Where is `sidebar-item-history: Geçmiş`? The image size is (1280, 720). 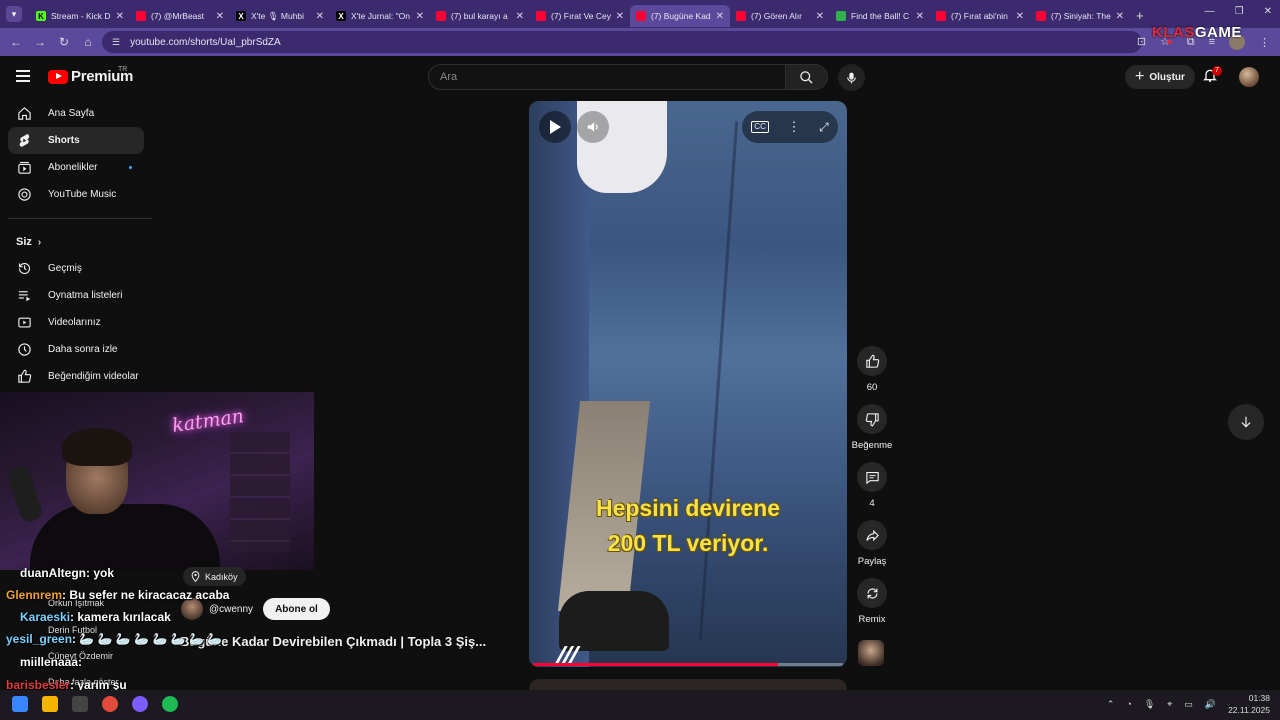
sidebar-item-history: Geçmiş is located at coordinates (76, 268).